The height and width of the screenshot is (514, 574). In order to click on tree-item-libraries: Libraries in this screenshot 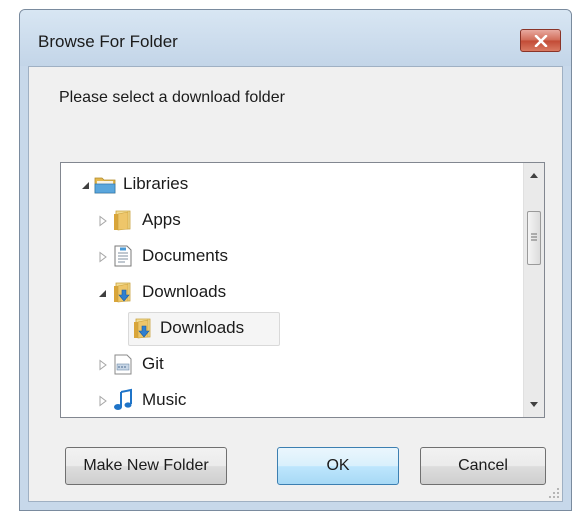, I will do `click(292, 185)`.